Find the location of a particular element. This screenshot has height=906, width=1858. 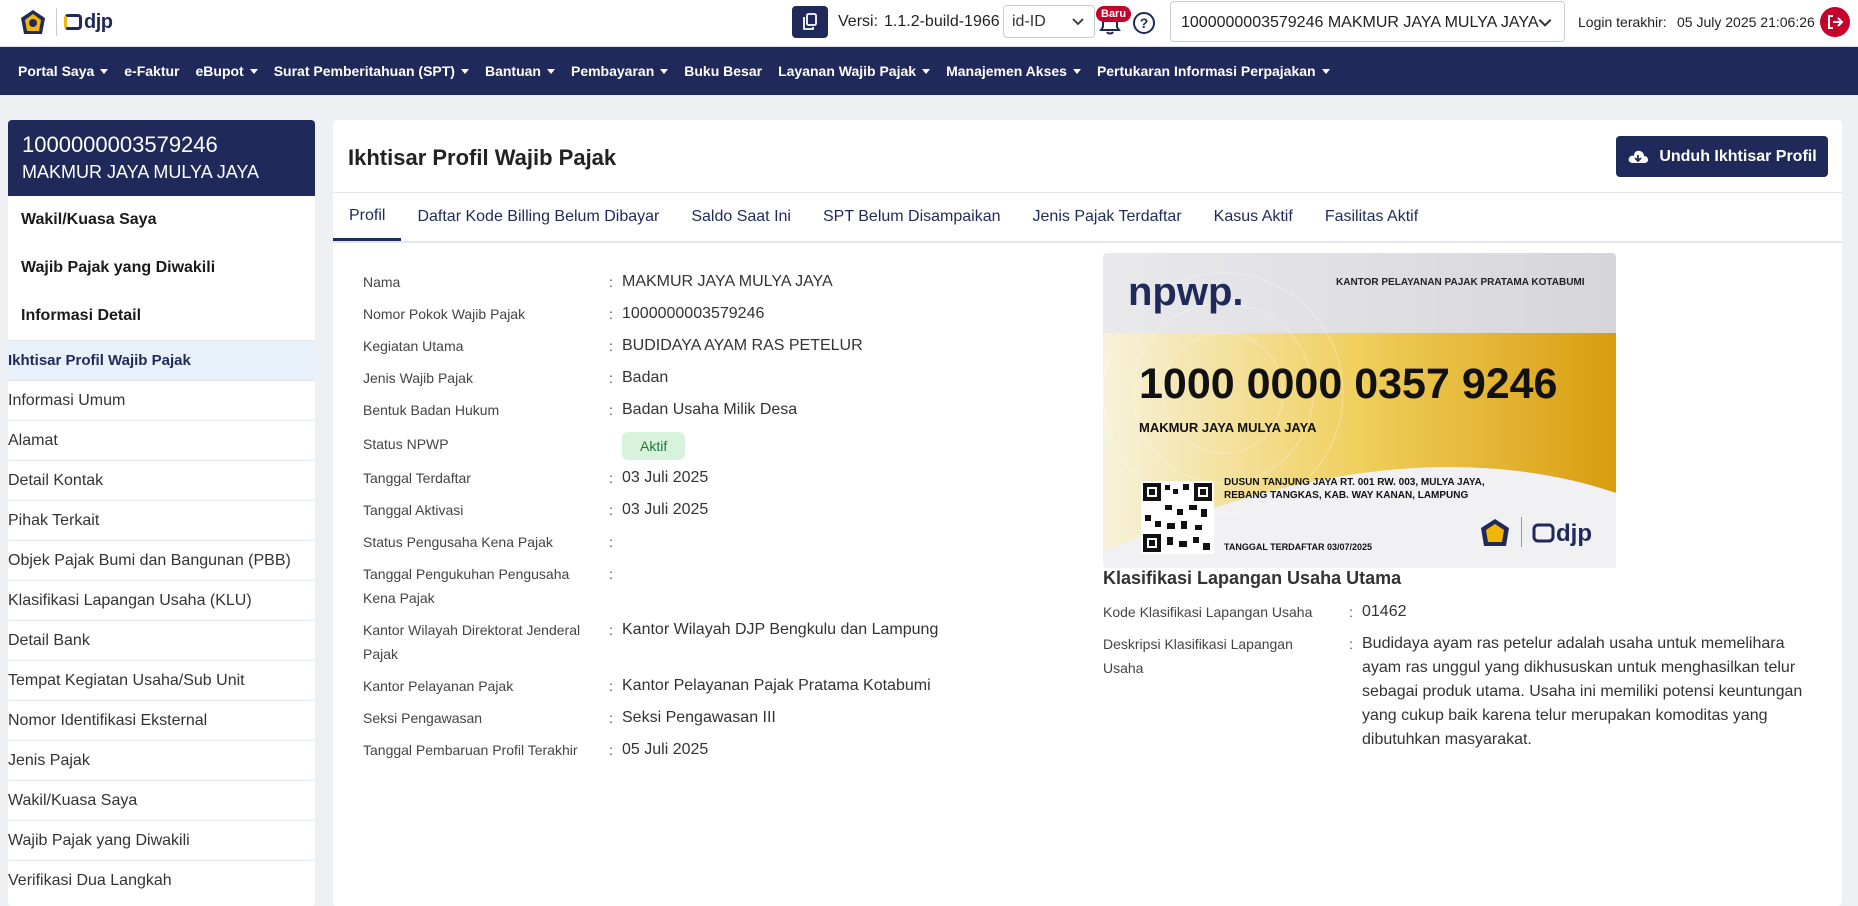

copy-icon is located at coordinates (810, 21).